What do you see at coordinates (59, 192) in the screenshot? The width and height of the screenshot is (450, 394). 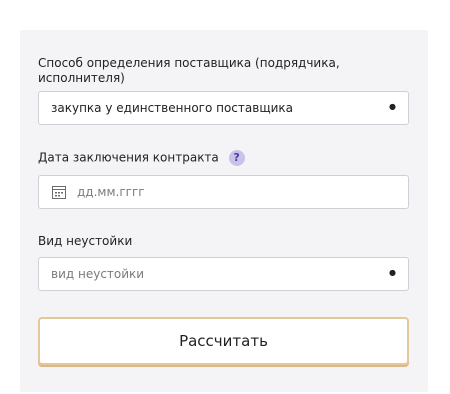 I see `calendar-icon` at bounding box center [59, 192].